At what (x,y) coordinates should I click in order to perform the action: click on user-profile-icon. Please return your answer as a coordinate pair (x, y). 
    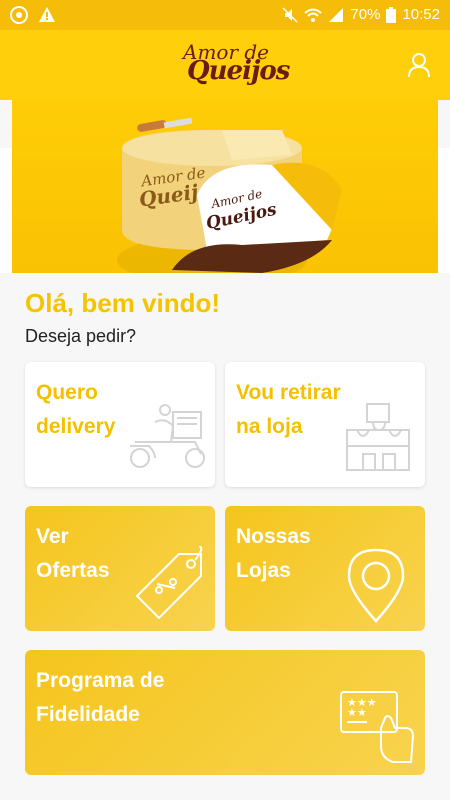
    Looking at the image, I should click on (419, 65).